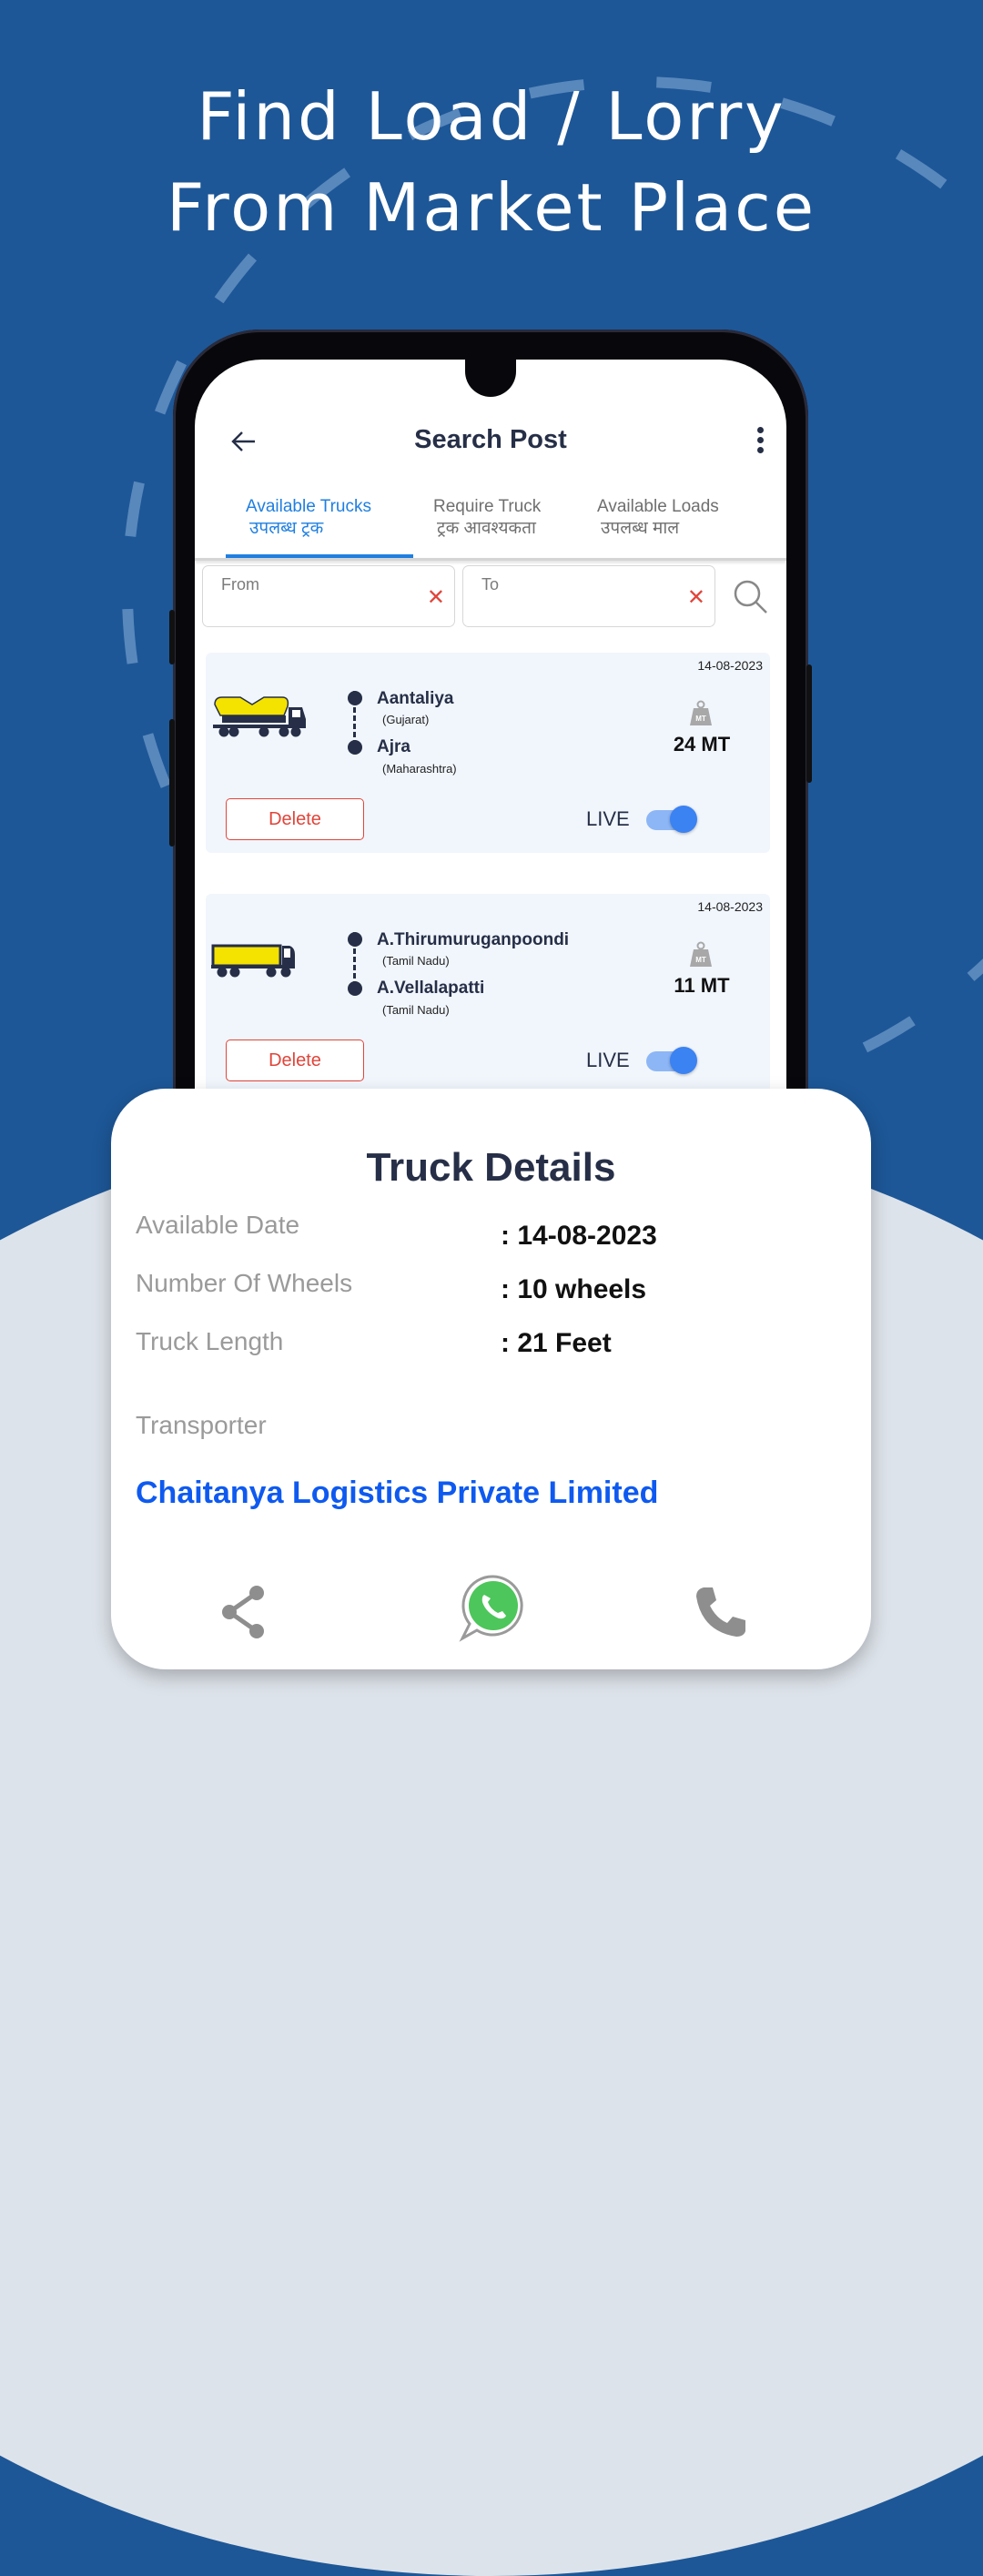 The width and height of the screenshot is (983, 2576). What do you see at coordinates (210, 1341) in the screenshot?
I see `truck-length-label: Truck Length` at bounding box center [210, 1341].